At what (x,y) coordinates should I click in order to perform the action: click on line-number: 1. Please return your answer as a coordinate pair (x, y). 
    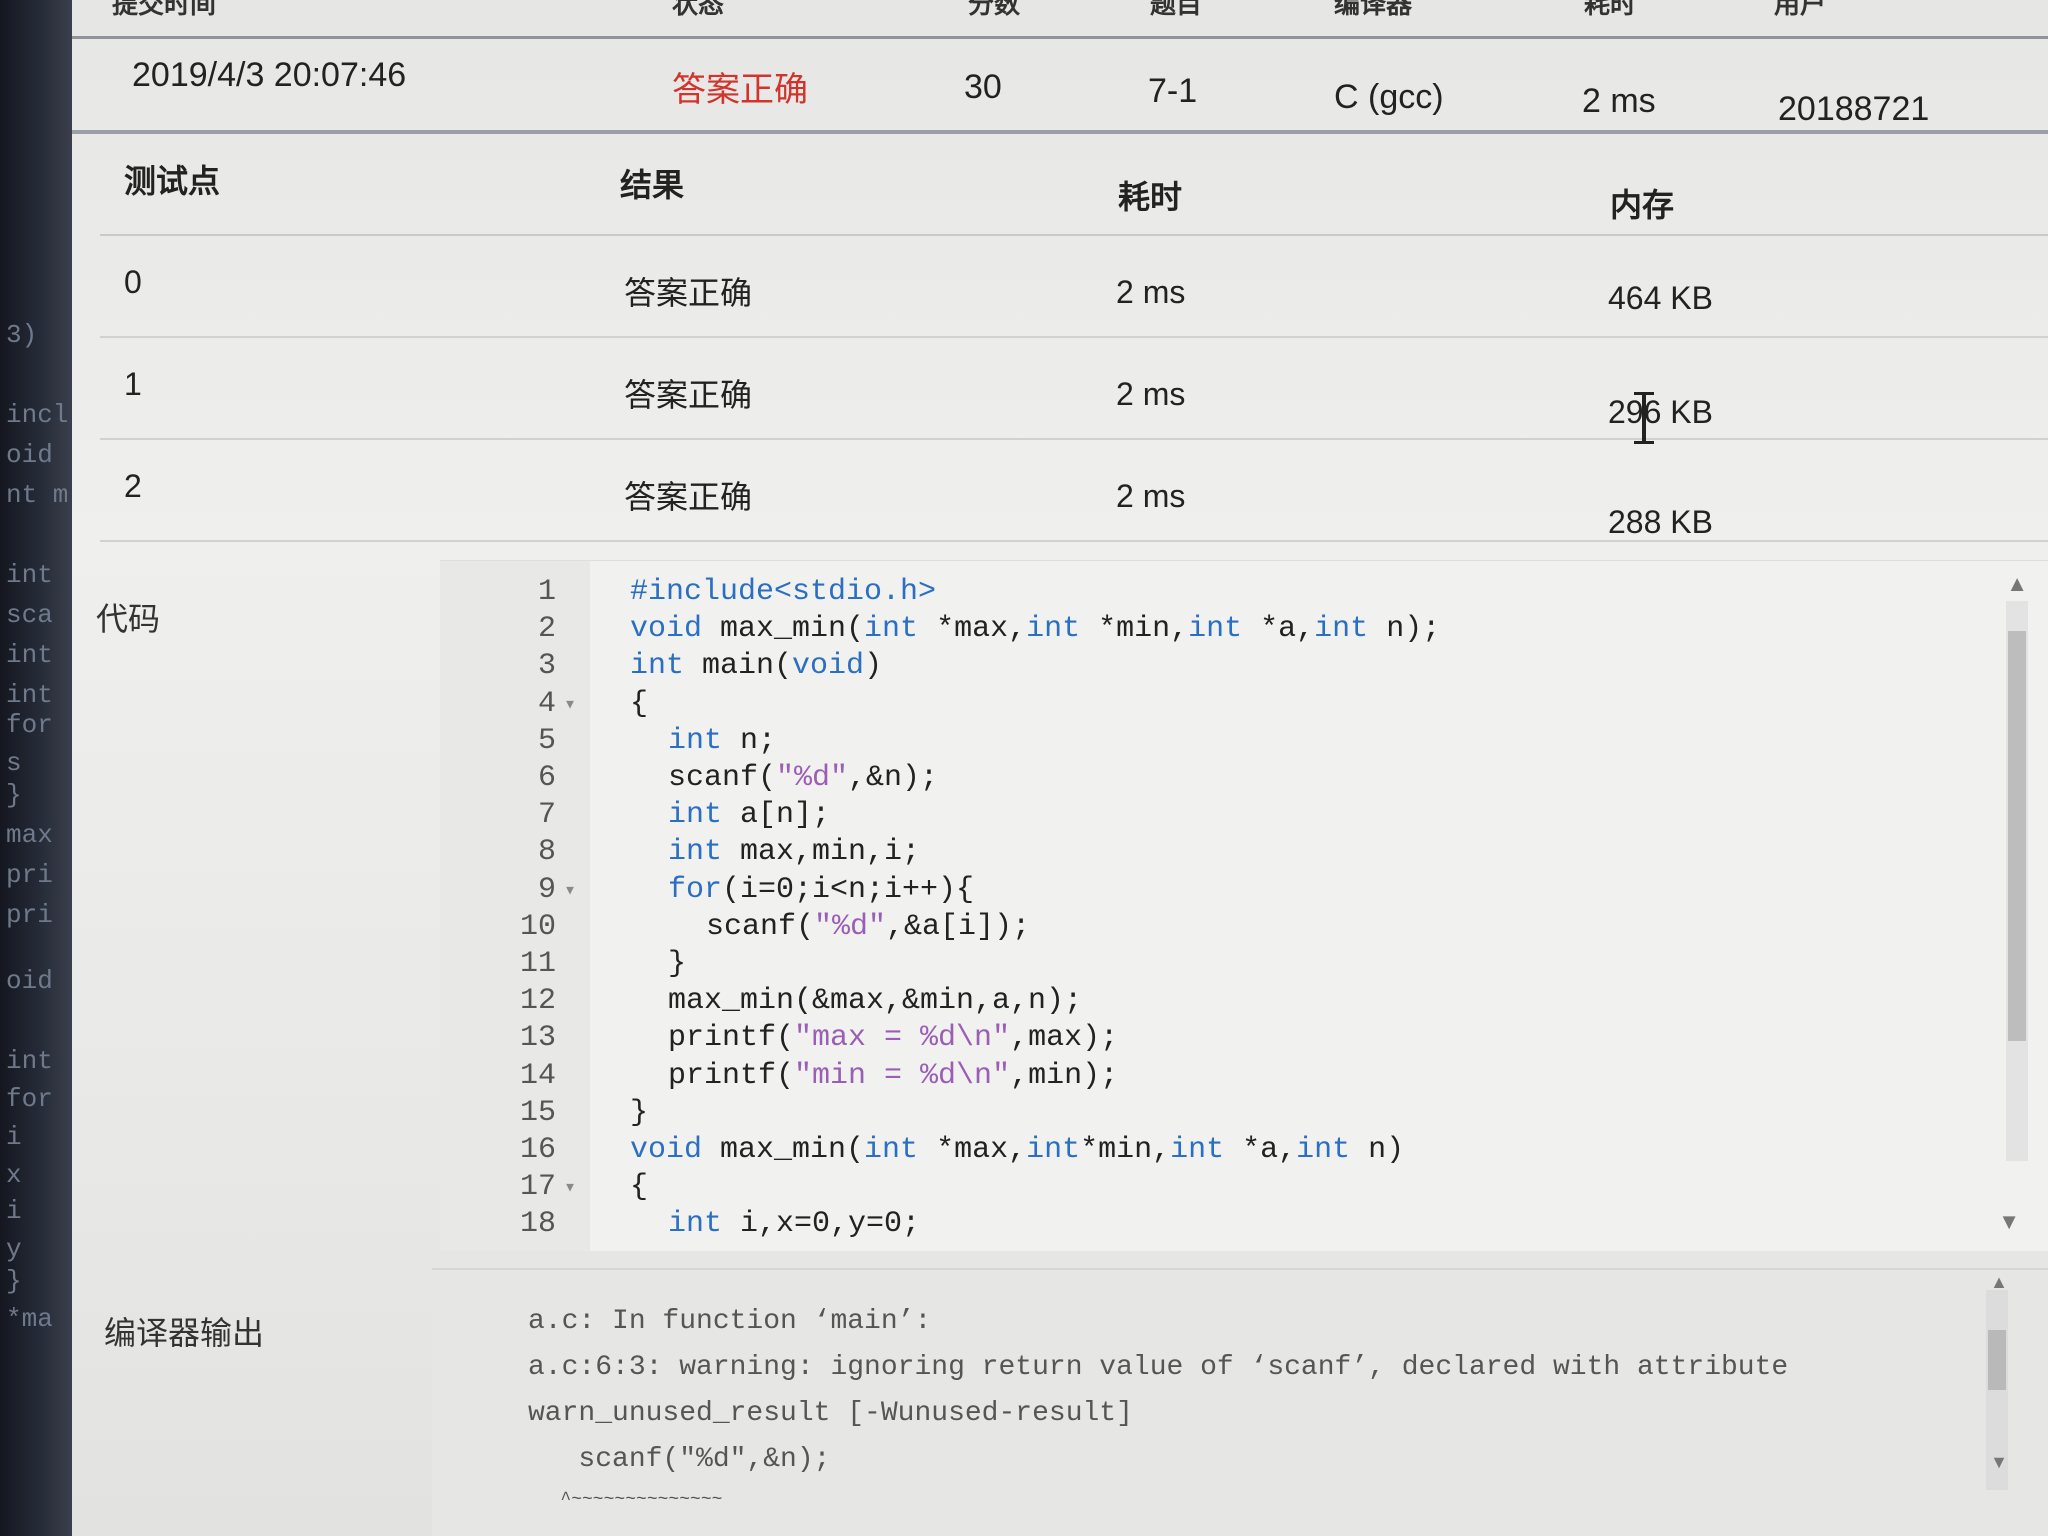
    Looking at the image, I should click on (546, 592).